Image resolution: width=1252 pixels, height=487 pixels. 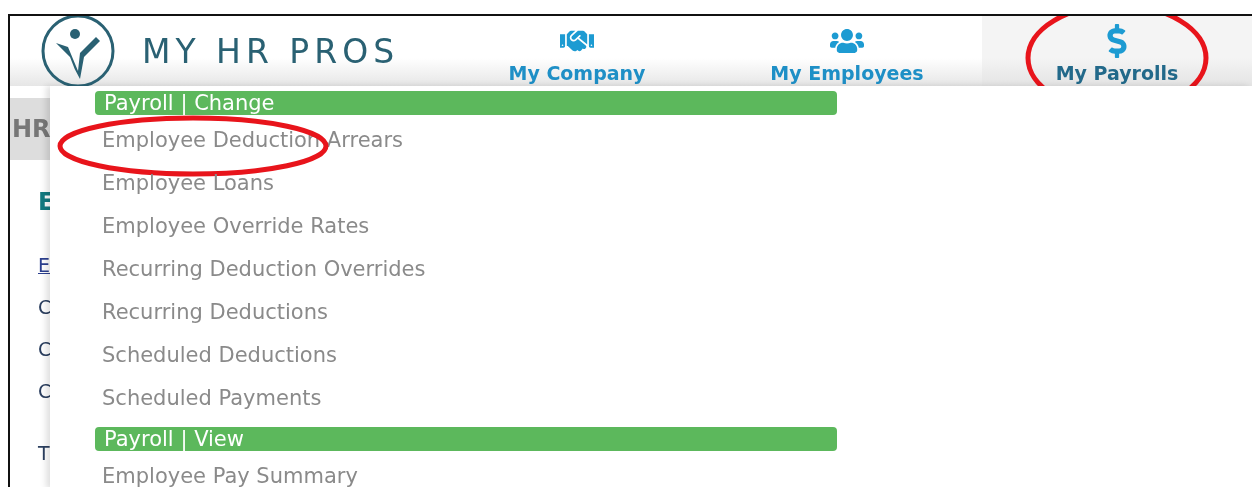 What do you see at coordinates (249, 146) in the screenshot?
I see `menu-item: Employee Deduction Arrears` at bounding box center [249, 146].